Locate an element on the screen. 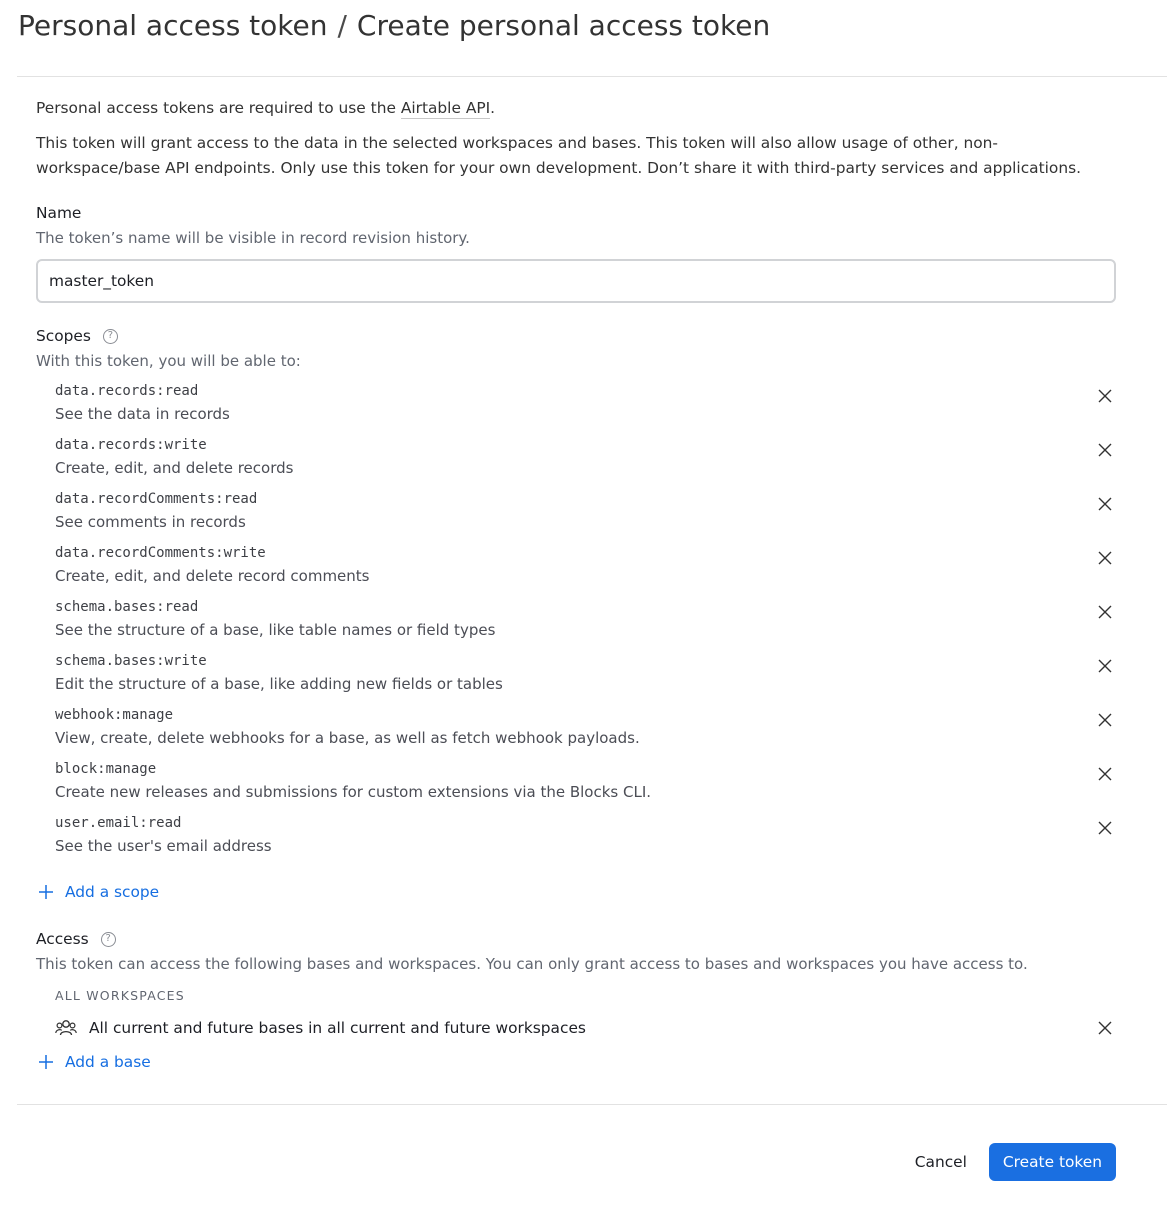 Image resolution: width=1167 pixels, height=1217 pixels. airtable-api-link: Airtable API is located at coordinates (445, 109).